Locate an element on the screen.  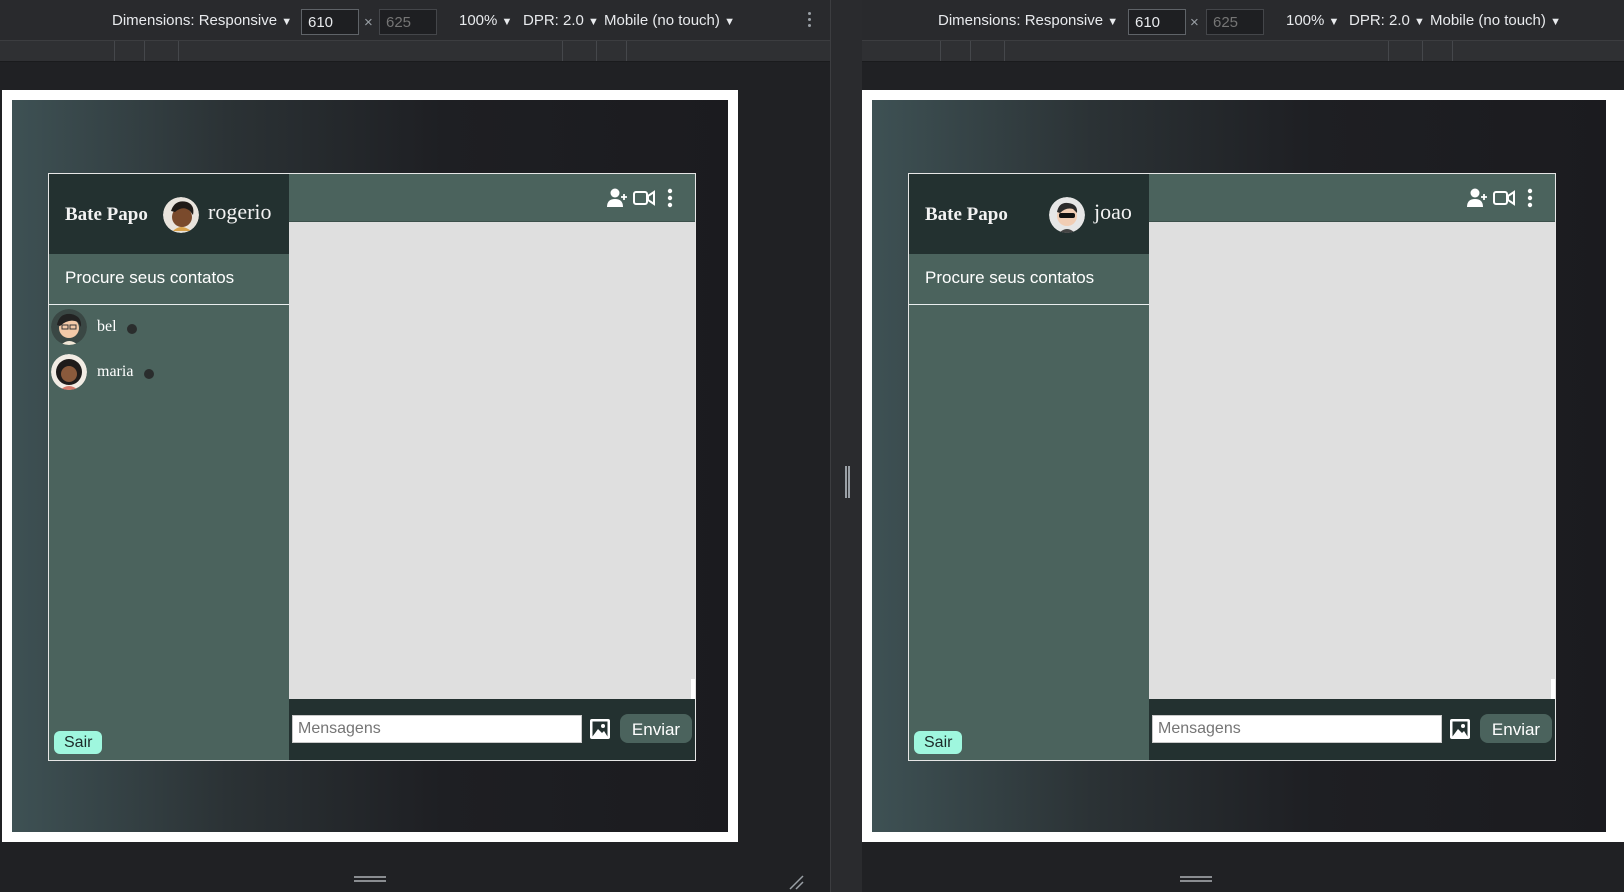
sidebar: Bate Papo rogerio Procure seus contatos is located at coordinates (169, 467).